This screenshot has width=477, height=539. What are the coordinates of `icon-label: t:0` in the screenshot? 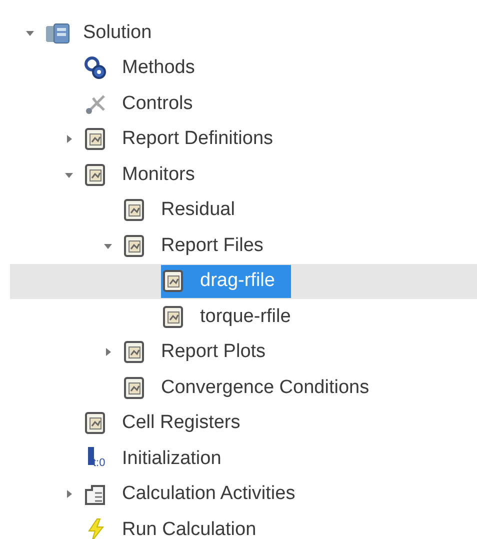 It's located at (99, 462).